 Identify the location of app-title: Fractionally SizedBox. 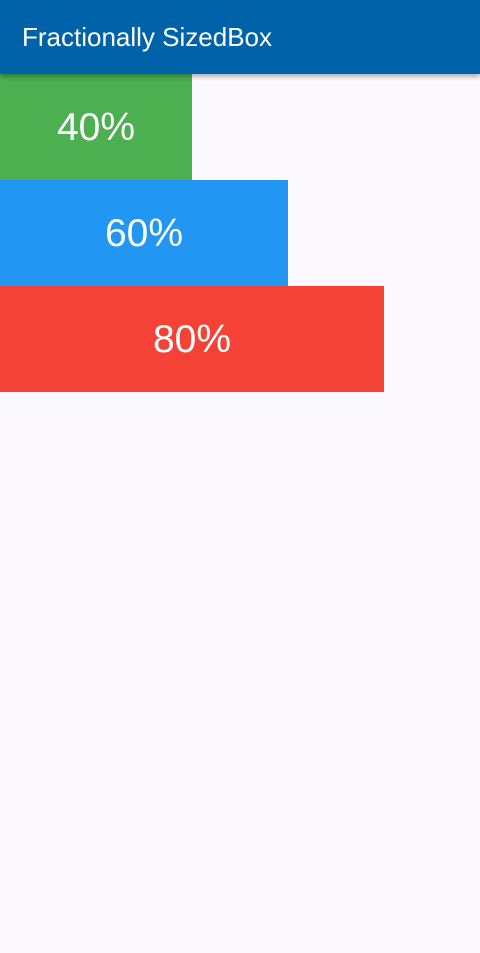
(147, 37).